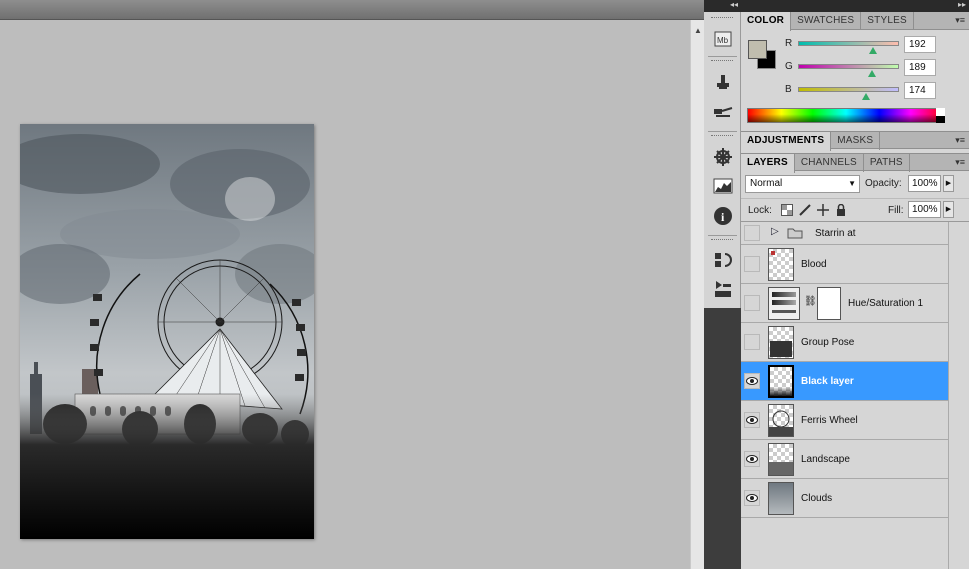  What do you see at coordinates (788, 89) in the screenshot?
I see `blue-channel-label: B` at bounding box center [788, 89].